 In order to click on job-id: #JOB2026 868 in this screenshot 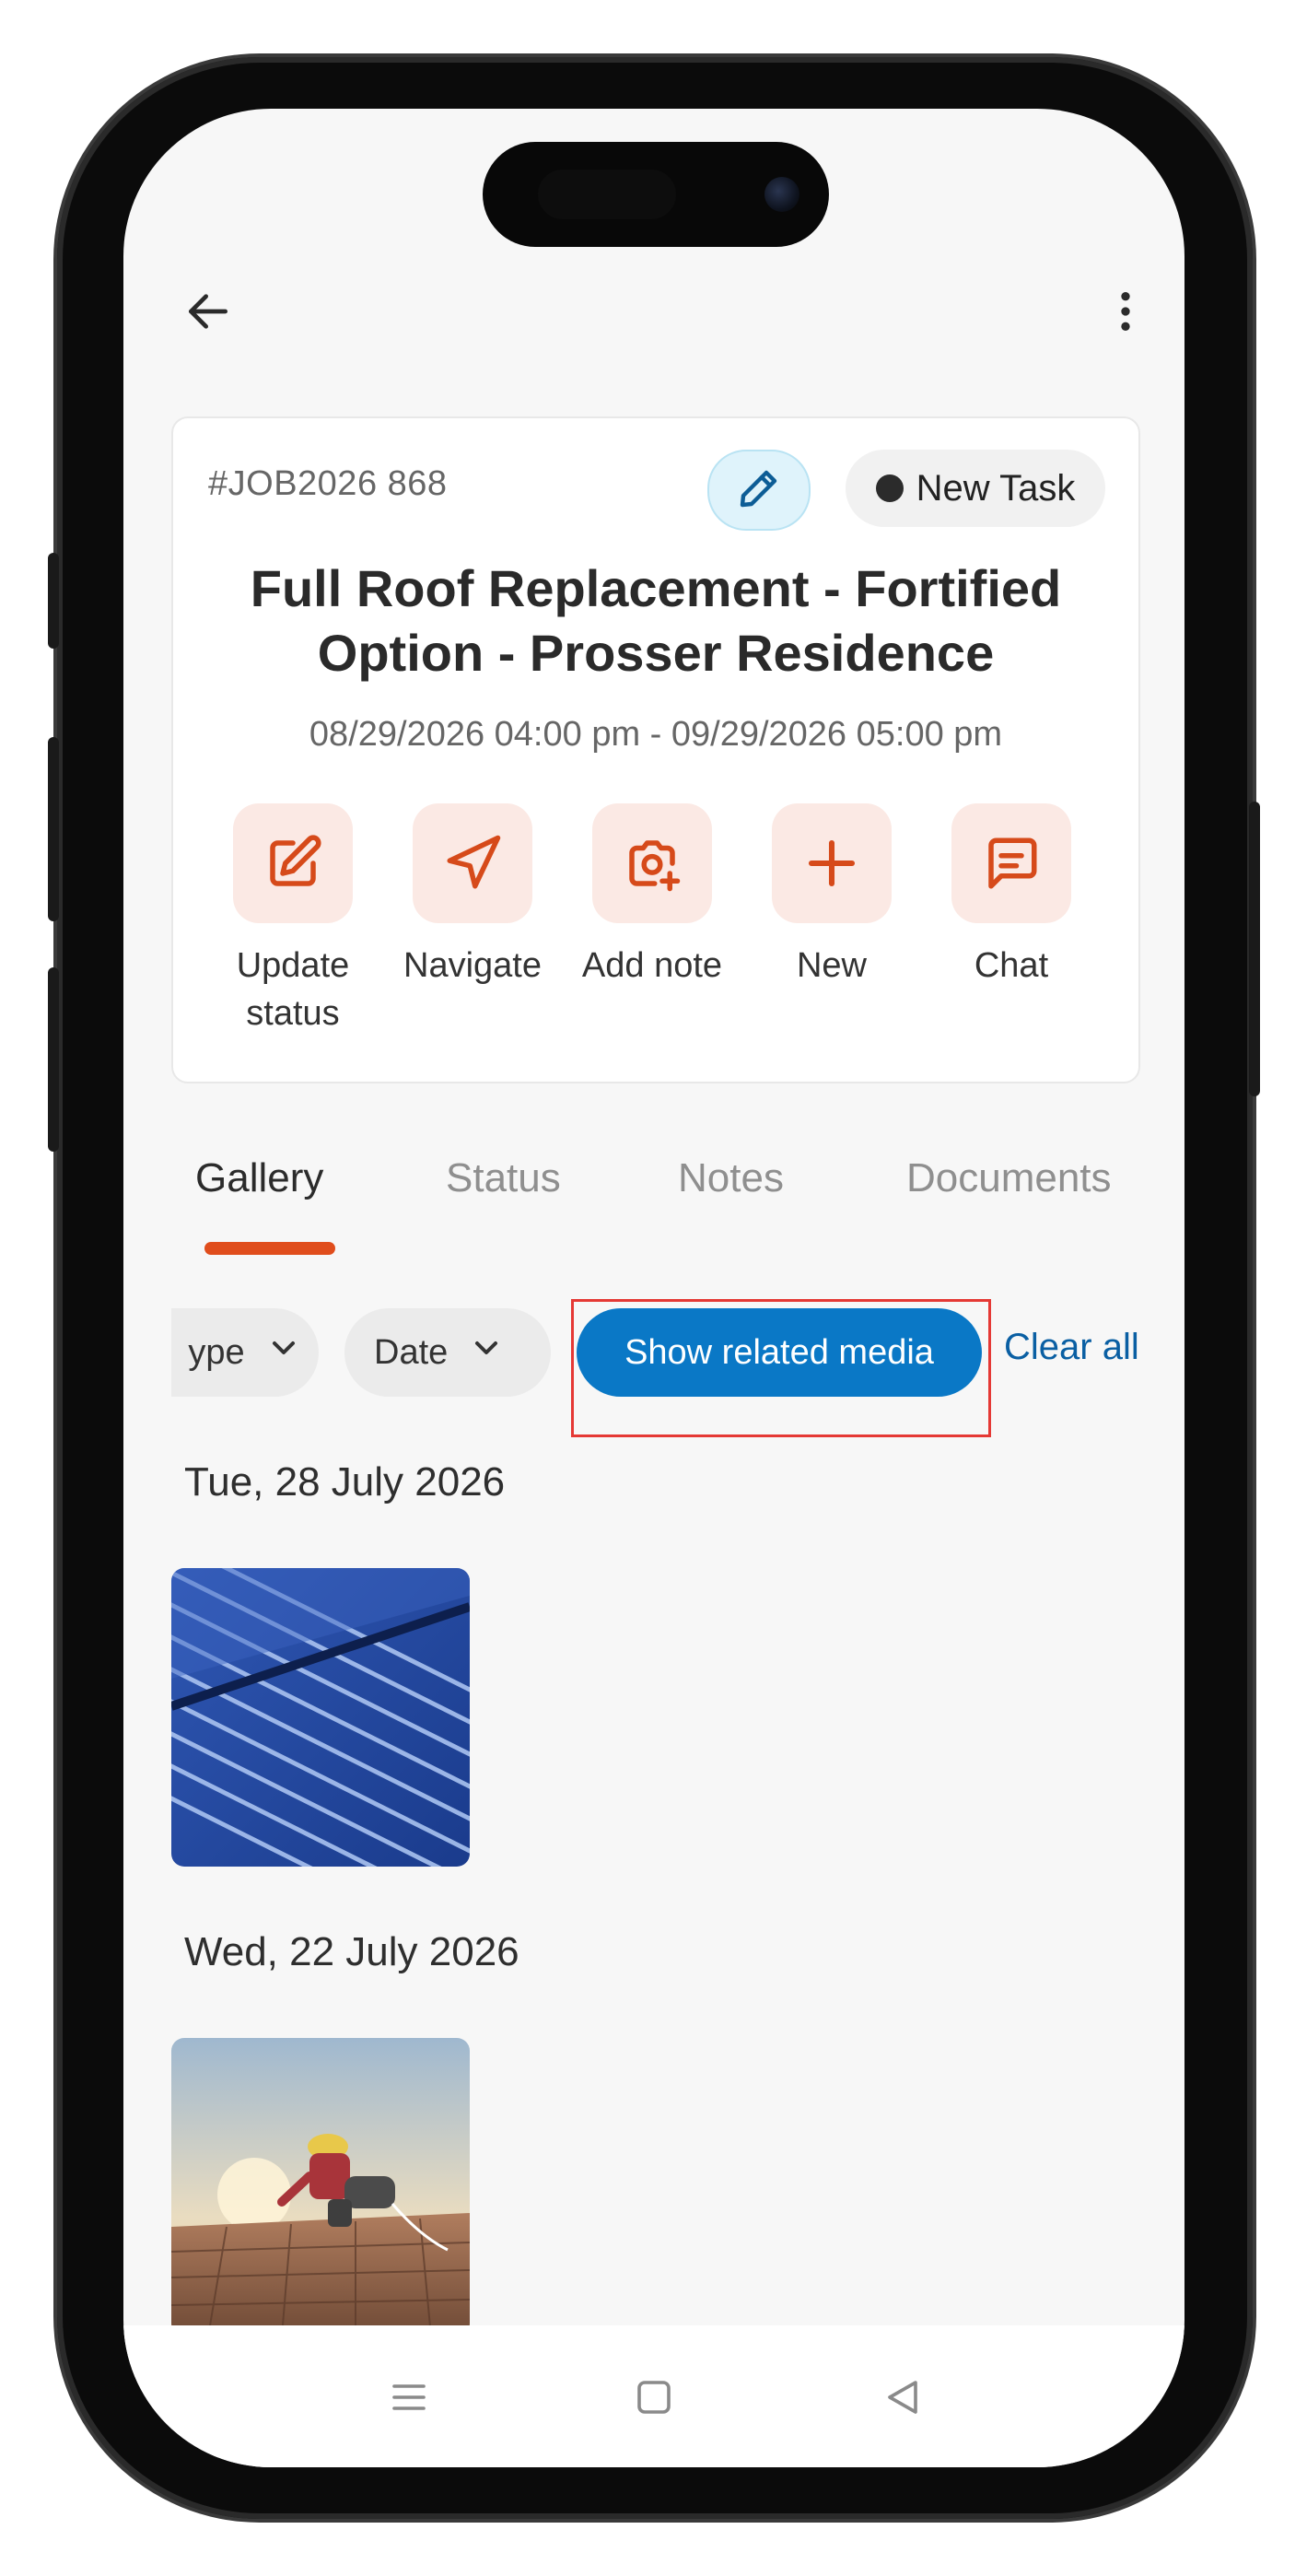, I will do `click(328, 484)`.